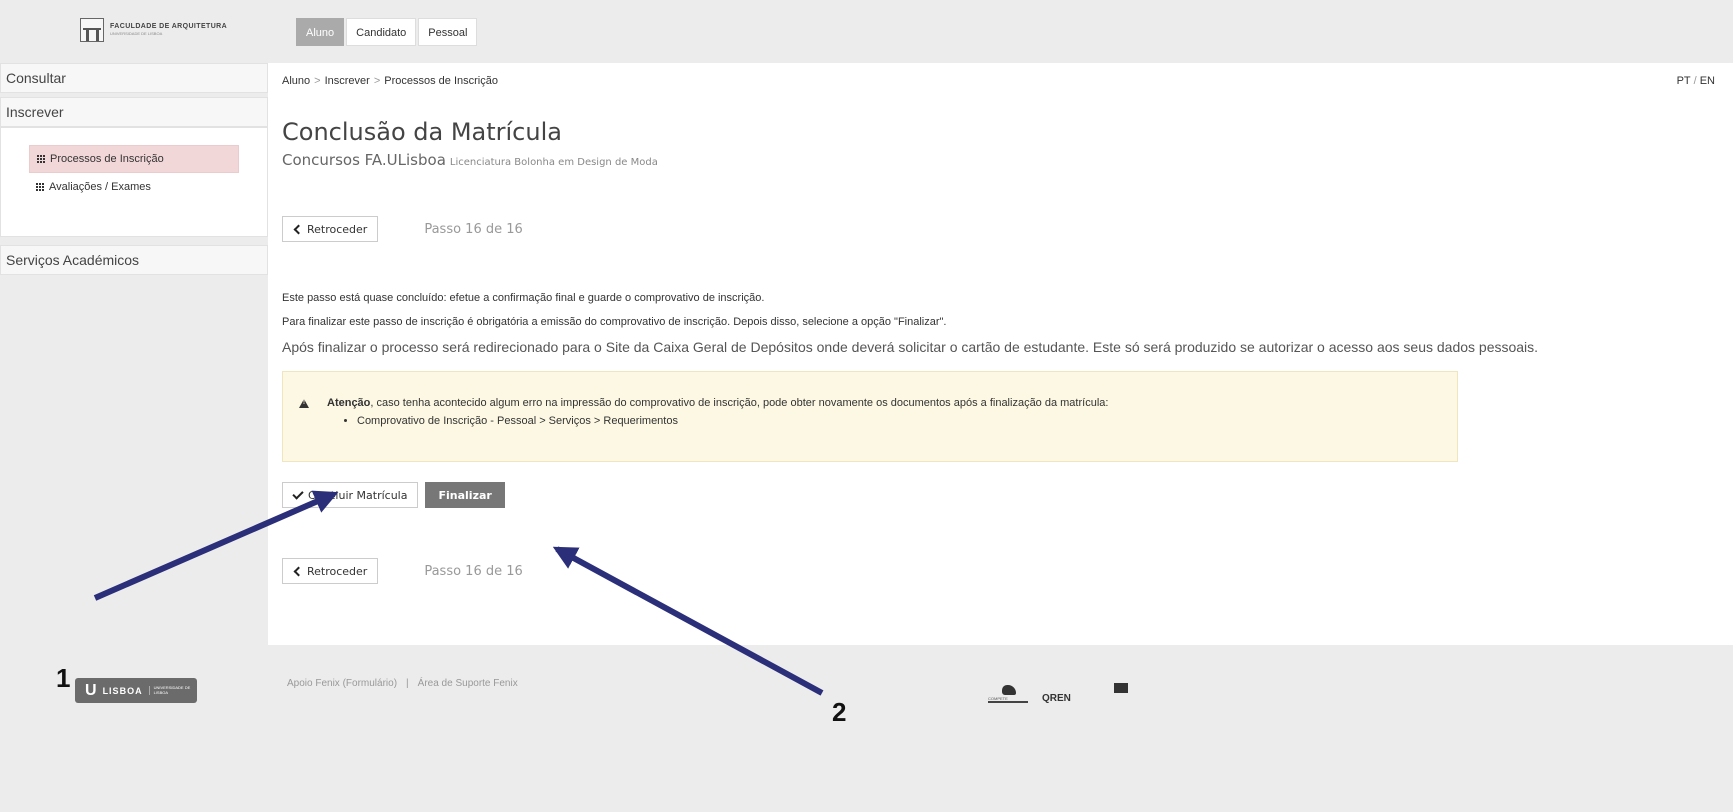 The width and height of the screenshot is (1733, 812). What do you see at coordinates (1684, 81) in the screenshot?
I see `lang-pt: PT` at bounding box center [1684, 81].